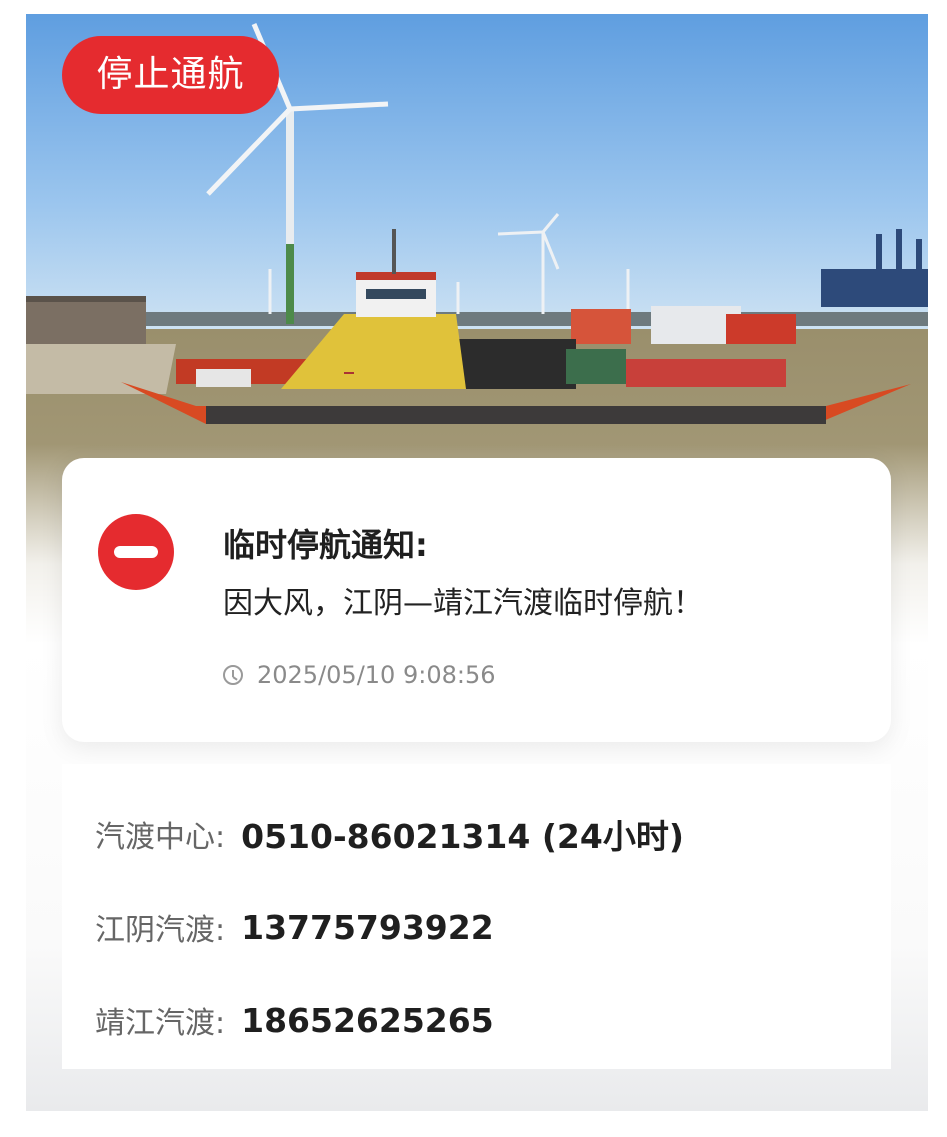  I want to click on contact-label: 汽渡中心:, so click(160, 837).